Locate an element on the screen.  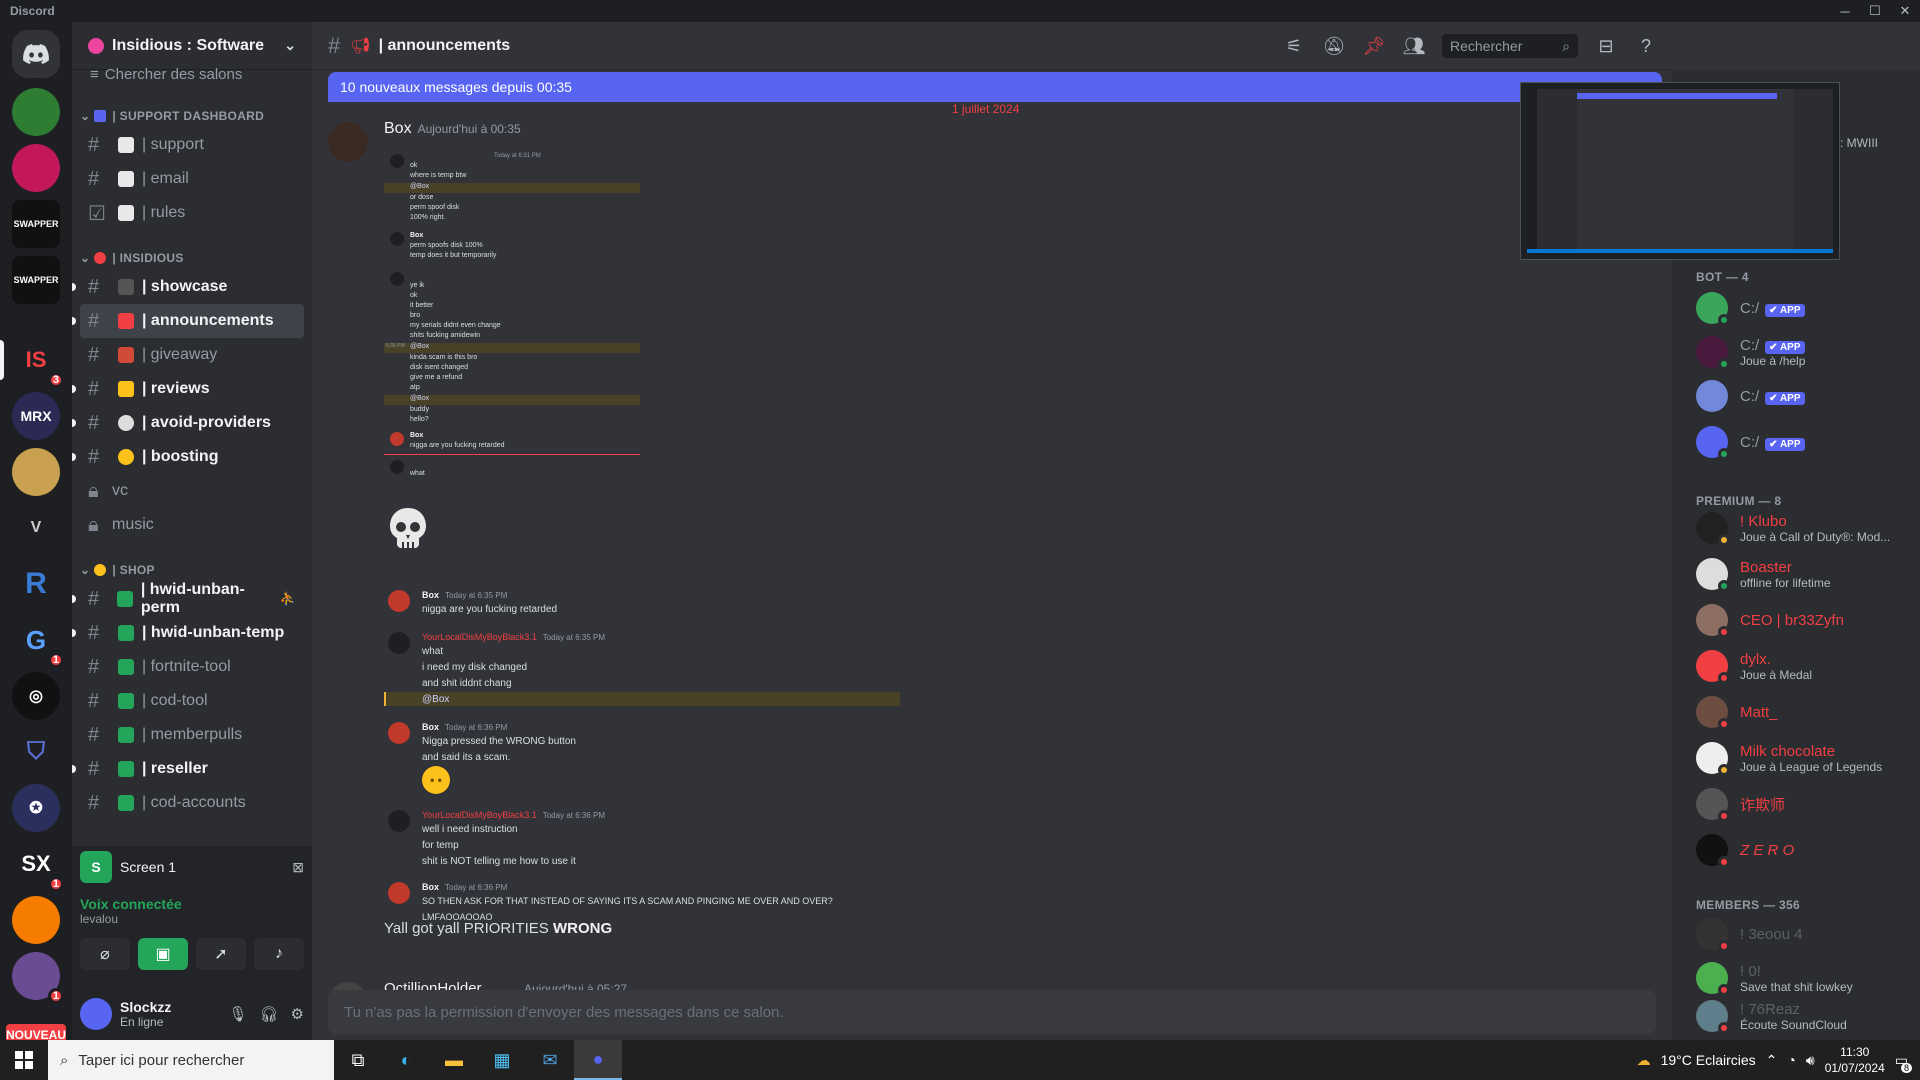
camera-off-icon: ⌀ is located at coordinates (105, 954).